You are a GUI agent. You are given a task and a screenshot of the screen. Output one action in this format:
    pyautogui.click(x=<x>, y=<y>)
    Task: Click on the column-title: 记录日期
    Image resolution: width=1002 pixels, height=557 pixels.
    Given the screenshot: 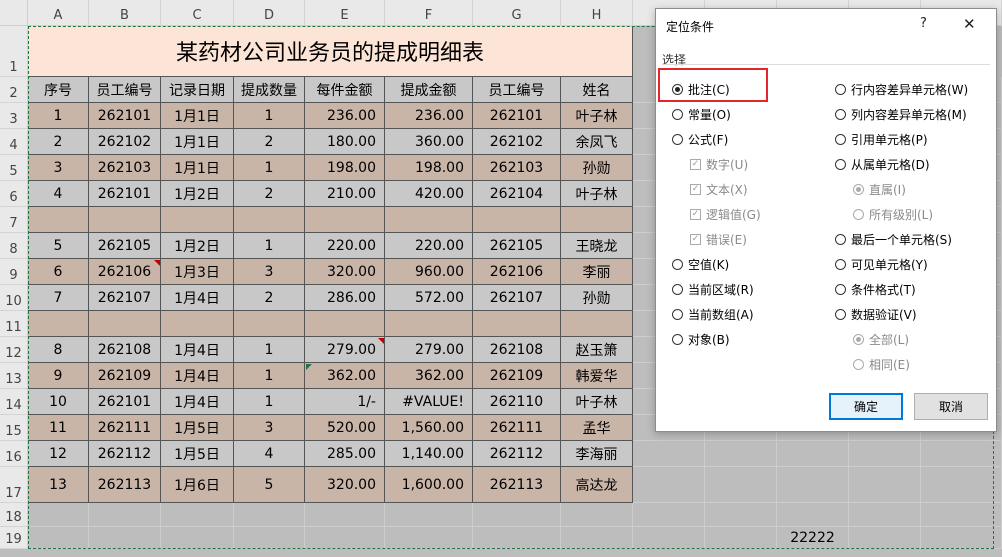 What is the action you would take?
    pyautogui.click(x=197, y=90)
    